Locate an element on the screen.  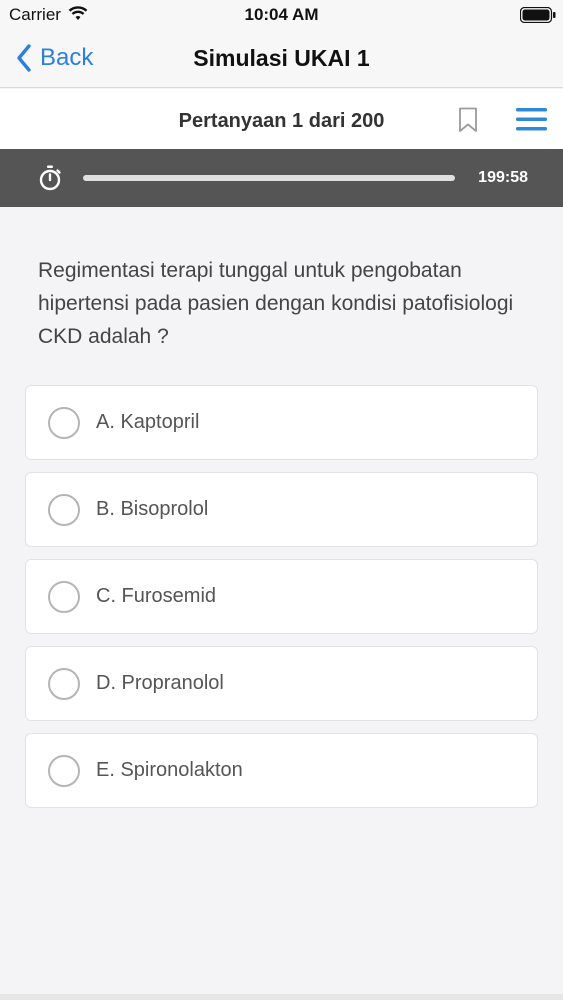
stopwatch-icon is located at coordinates (50, 178).